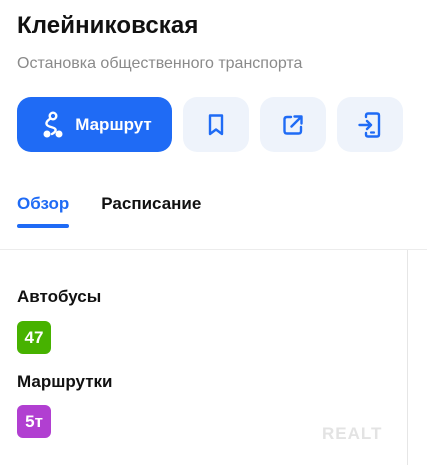 This screenshot has height=465, width=427. Describe the element at coordinates (160, 63) in the screenshot. I see `stop-subtitle: Остановка общественного транспорта` at that location.